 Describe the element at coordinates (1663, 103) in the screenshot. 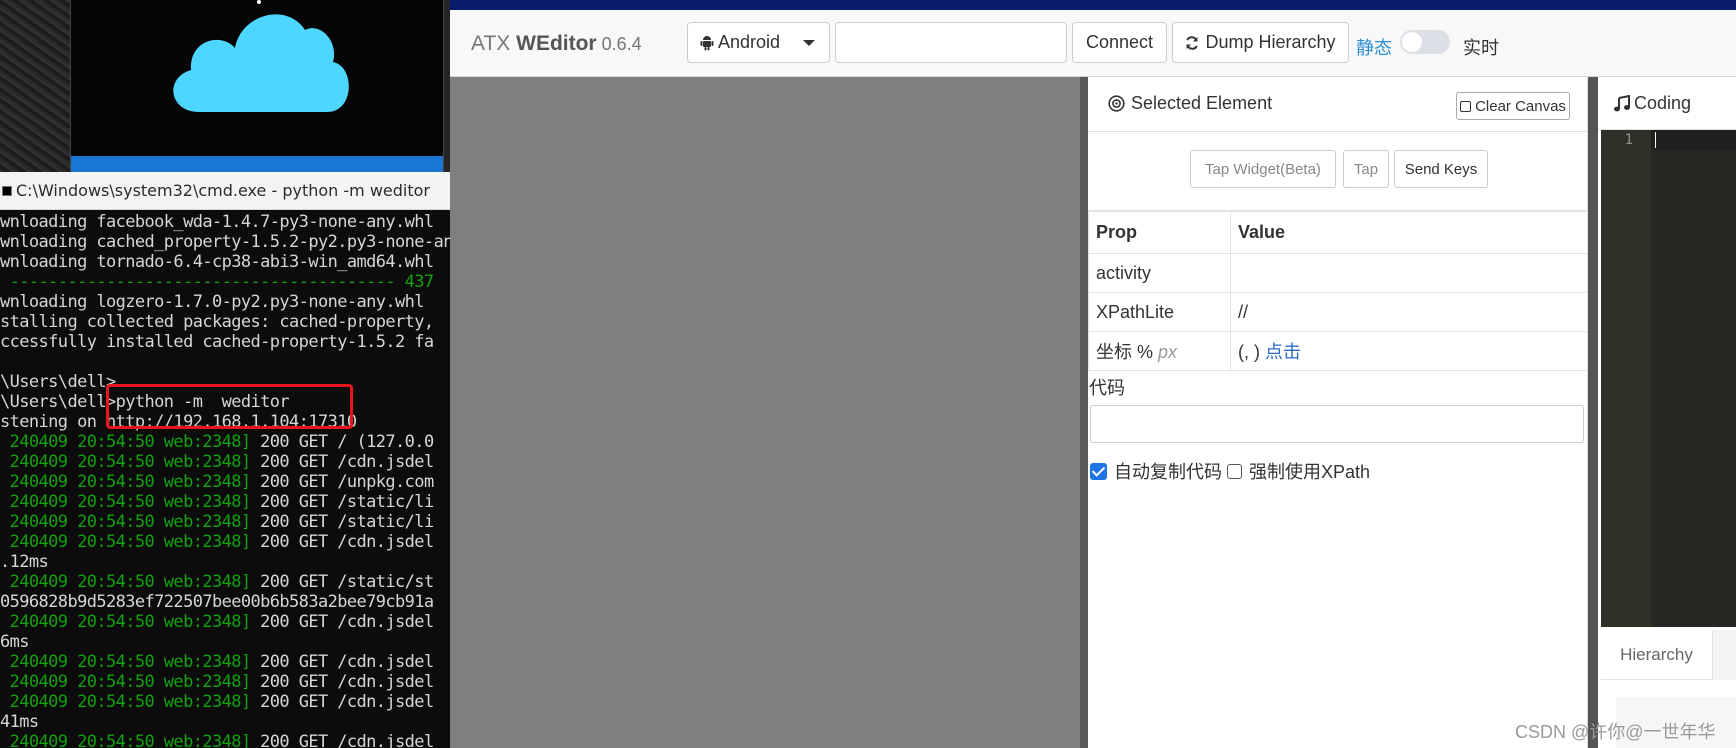

I see `coding-label: Coding` at that location.